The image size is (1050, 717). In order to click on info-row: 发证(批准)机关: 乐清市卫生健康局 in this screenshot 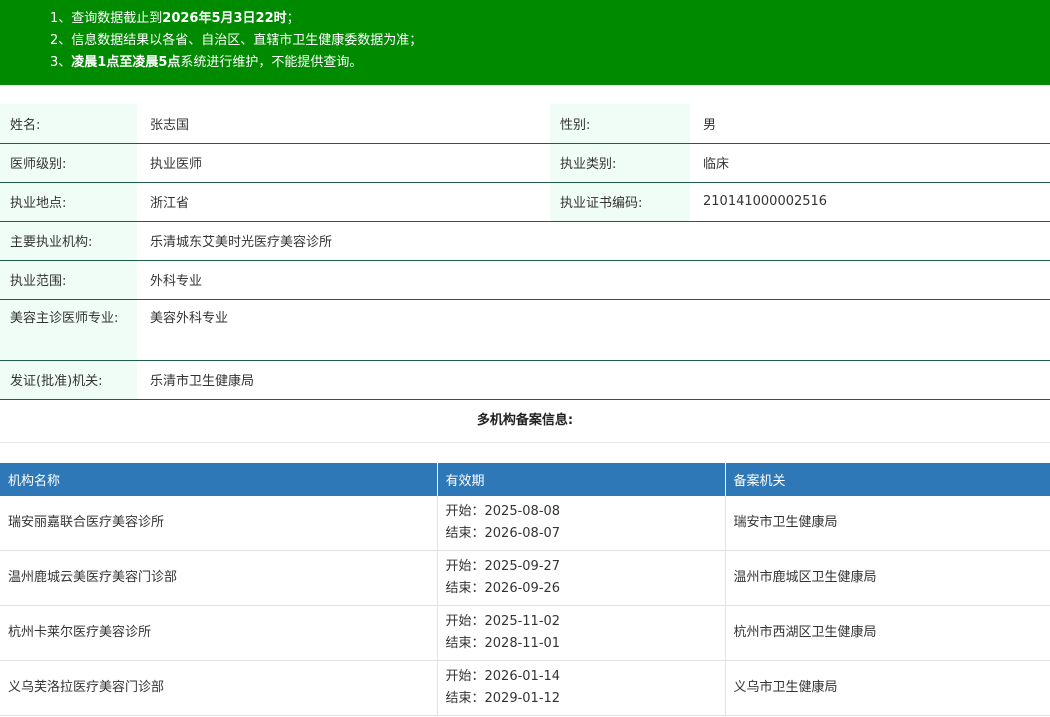, I will do `click(525, 380)`.